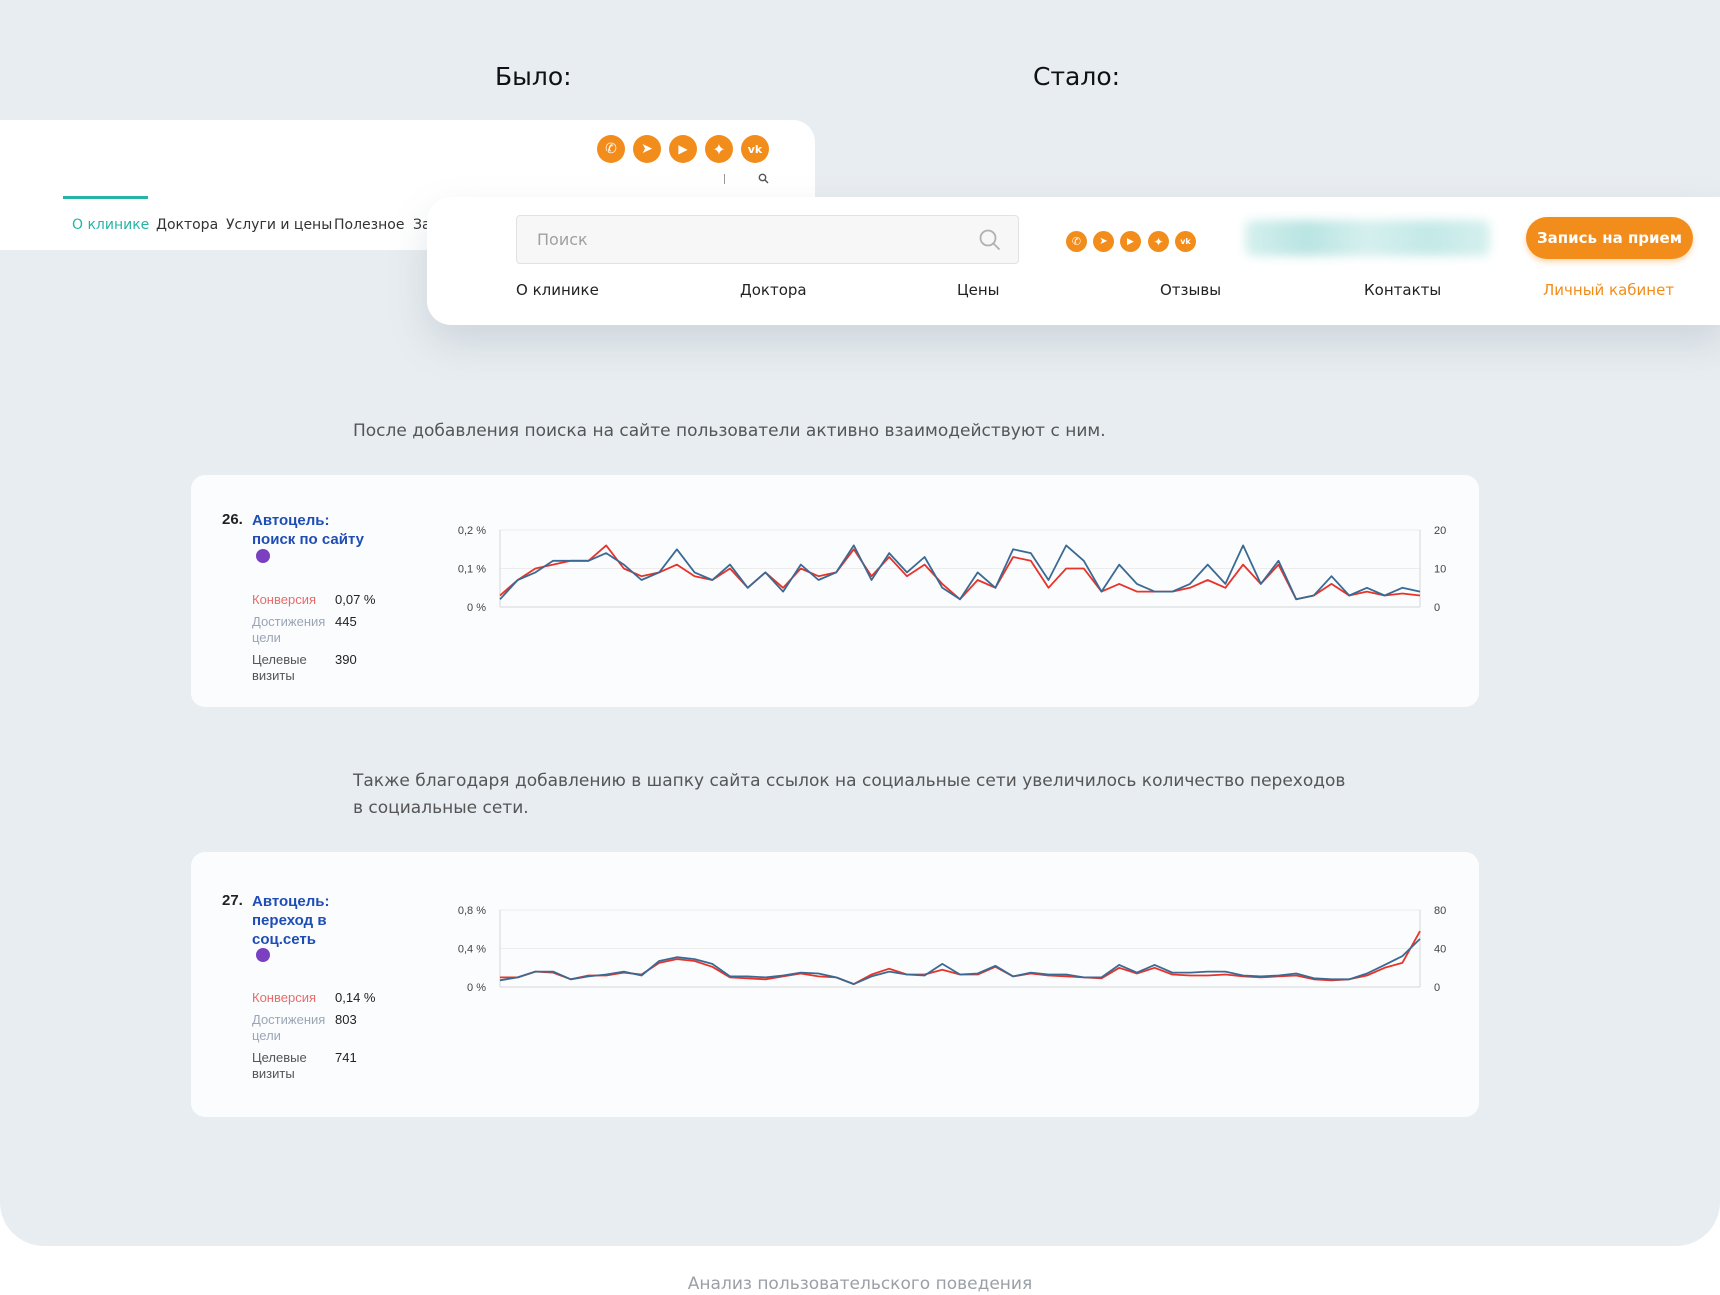 The width and height of the screenshot is (1720, 1295). I want to click on search-input: Поиск, so click(767, 239).